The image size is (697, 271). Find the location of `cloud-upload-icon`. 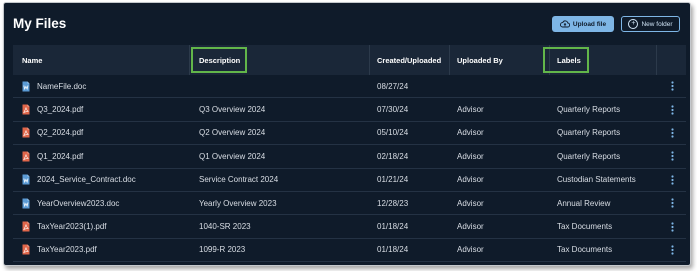

cloud-upload-icon is located at coordinates (564, 24).